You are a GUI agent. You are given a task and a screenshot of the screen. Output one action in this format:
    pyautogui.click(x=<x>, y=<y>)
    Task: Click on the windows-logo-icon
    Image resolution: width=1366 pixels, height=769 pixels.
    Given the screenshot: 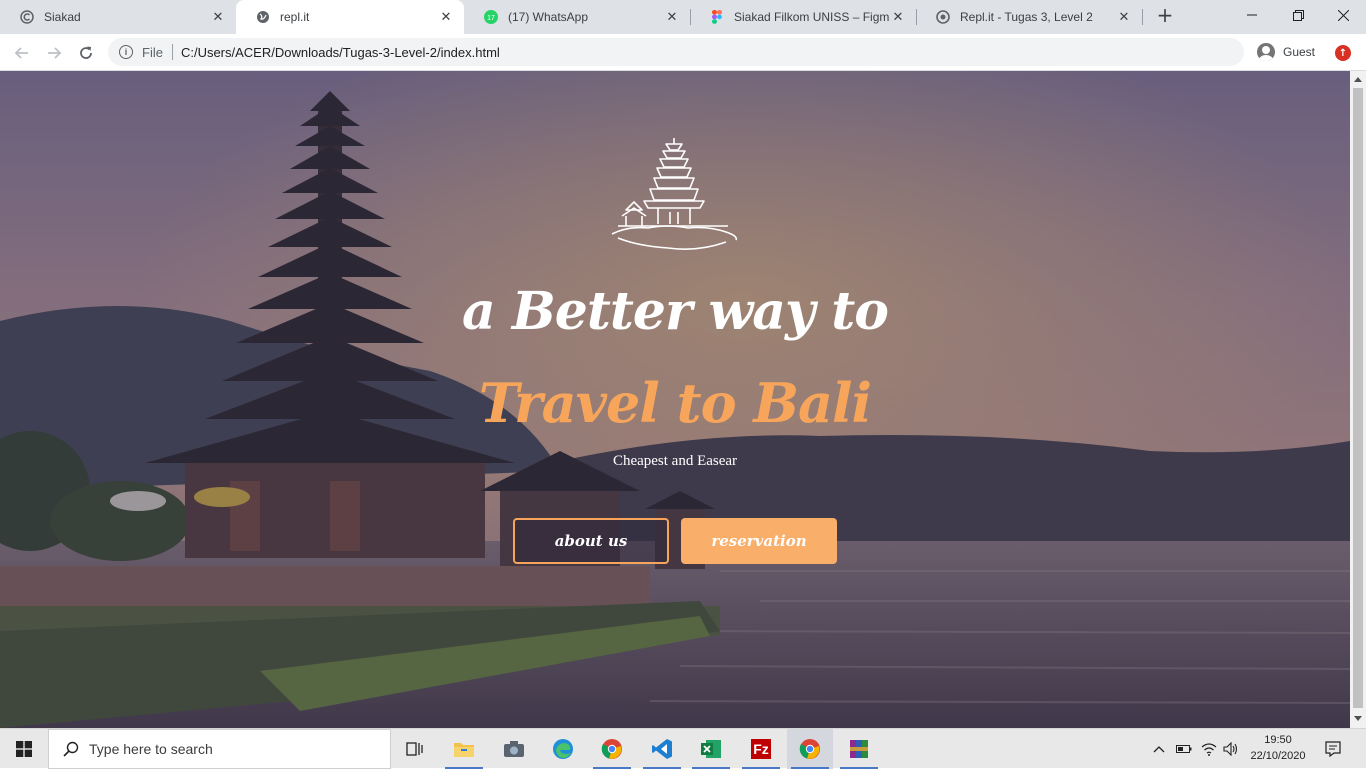 What is the action you would take?
    pyautogui.click(x=24, y=749)
    